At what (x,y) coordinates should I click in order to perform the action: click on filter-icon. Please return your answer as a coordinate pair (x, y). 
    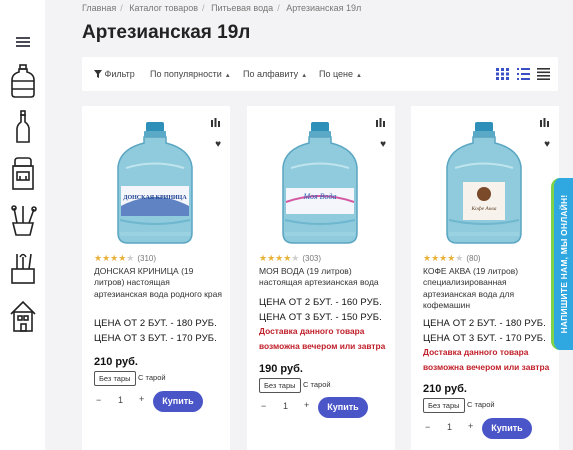
    Looking at the image, I should click on (98, 74).